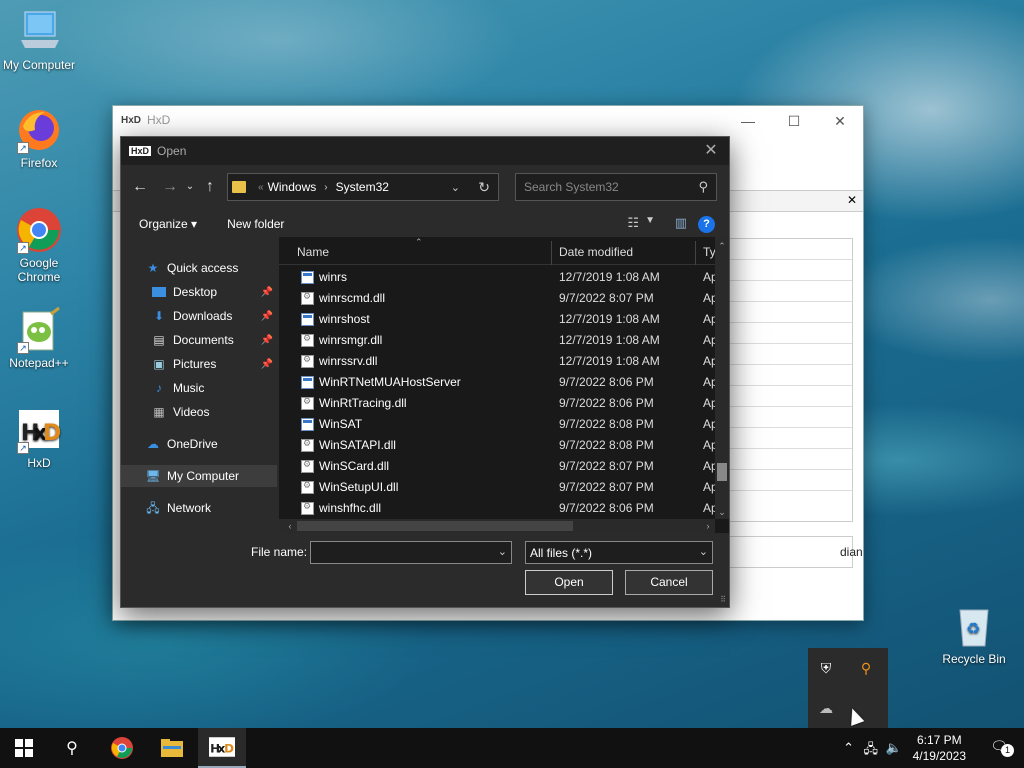 The width and height of the screenshot is (1024, 768). I want to click on up-arrow-icon: ↑, so click(210, 187).